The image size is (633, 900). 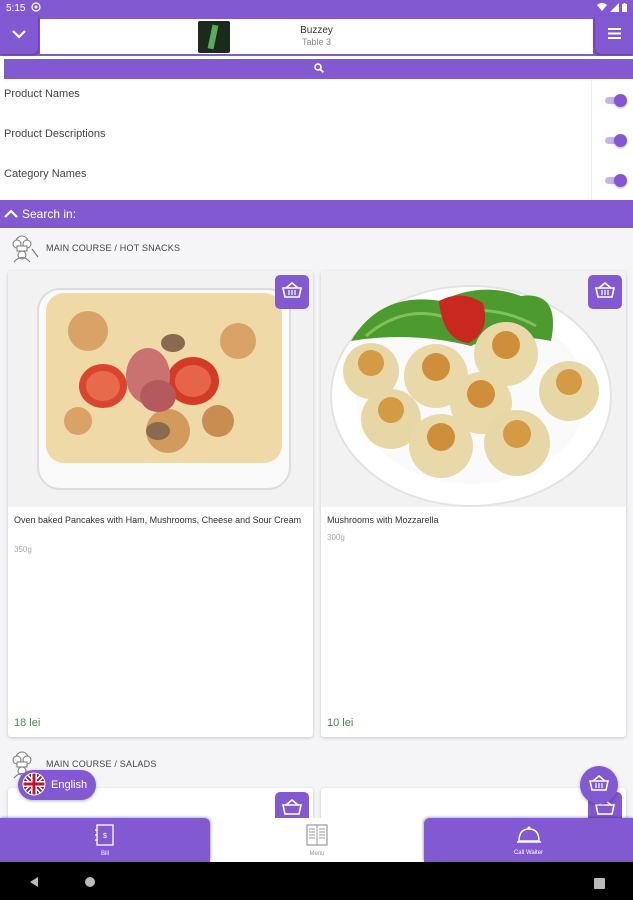 I want to click on category-title: MAIN COURSE / SALADS, so click(x=101, y=764).